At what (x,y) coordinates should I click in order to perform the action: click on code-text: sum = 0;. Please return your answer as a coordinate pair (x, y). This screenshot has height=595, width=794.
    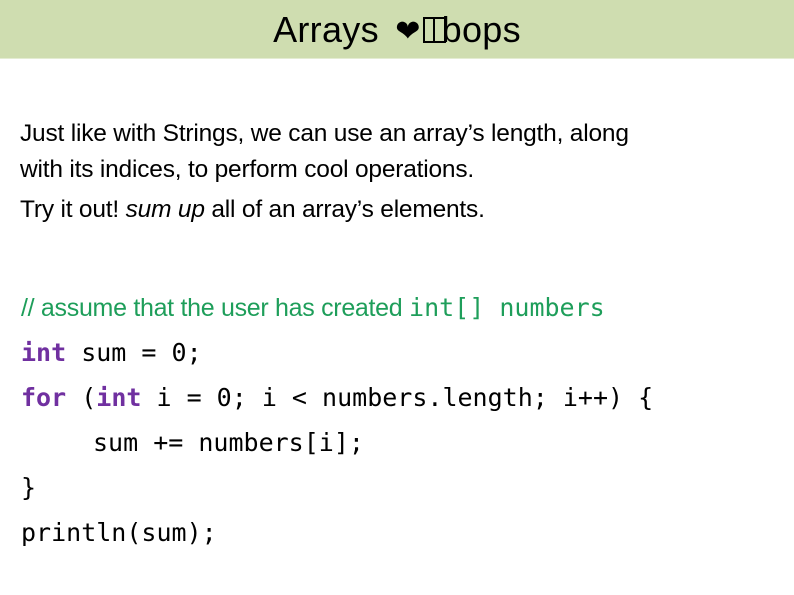
    Looking at the image, I should click on (134, 352).